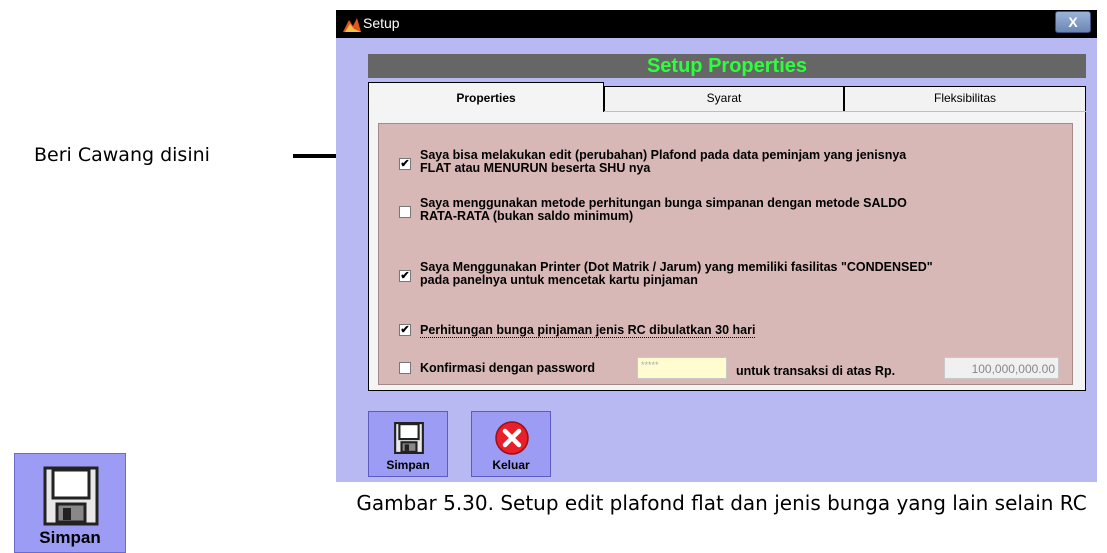 This screenshot has width=1107, height=553. Describe the element at coordinates (486, 97) in the screenshot. I see `tab-properties: Properties` at that location.